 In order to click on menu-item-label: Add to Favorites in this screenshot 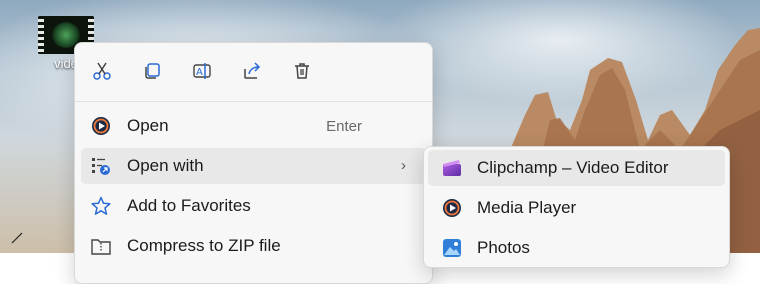, I will do `click(189, 205)`.